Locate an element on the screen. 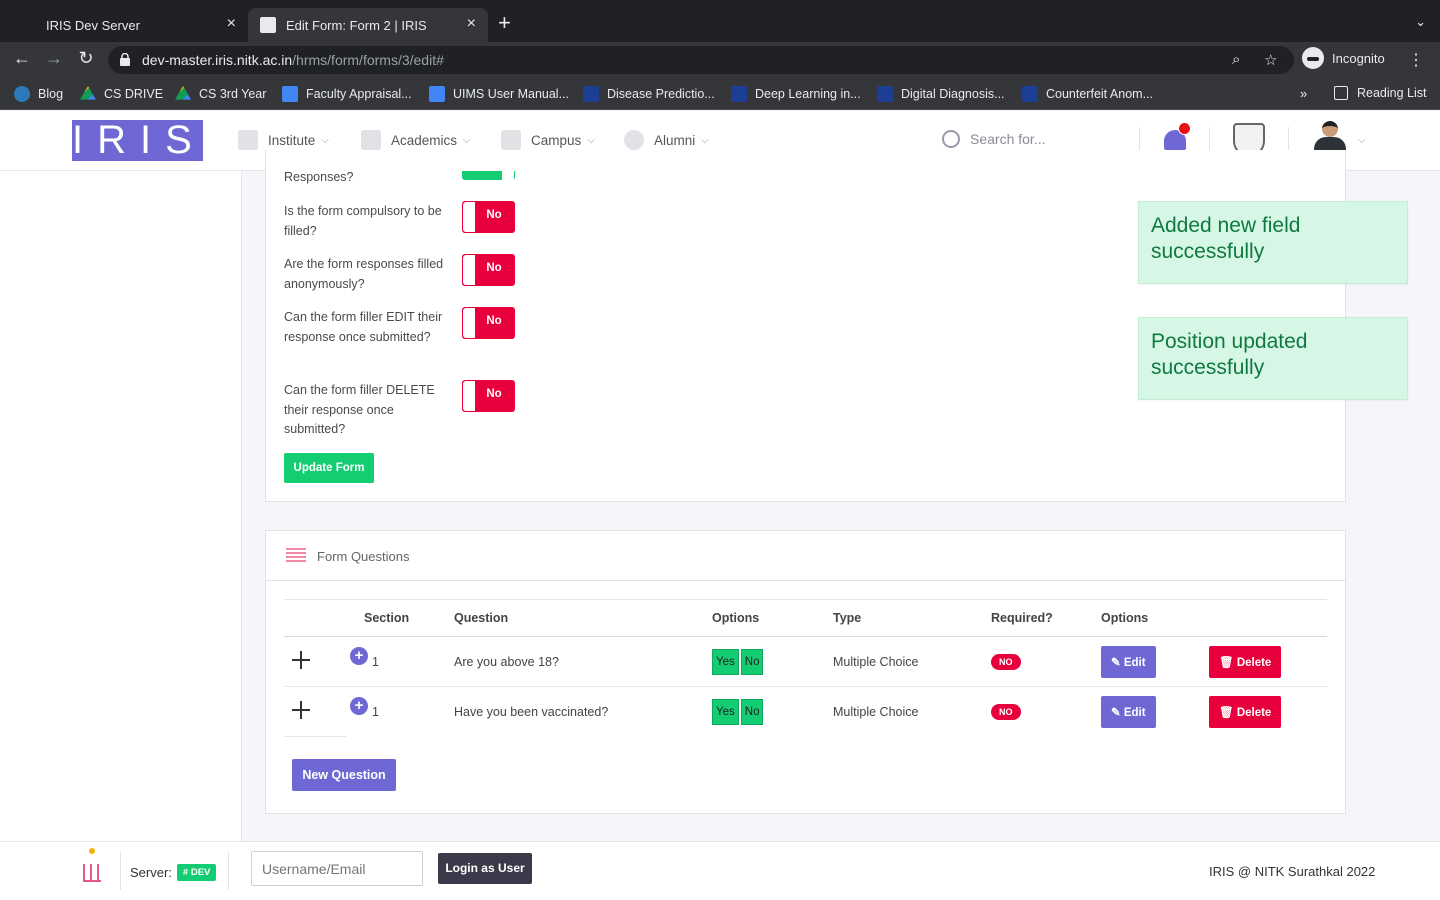 This screenshot has width=1440, height=900. tab-title: IRIS Dev Server is located at coordinates (93, 25).